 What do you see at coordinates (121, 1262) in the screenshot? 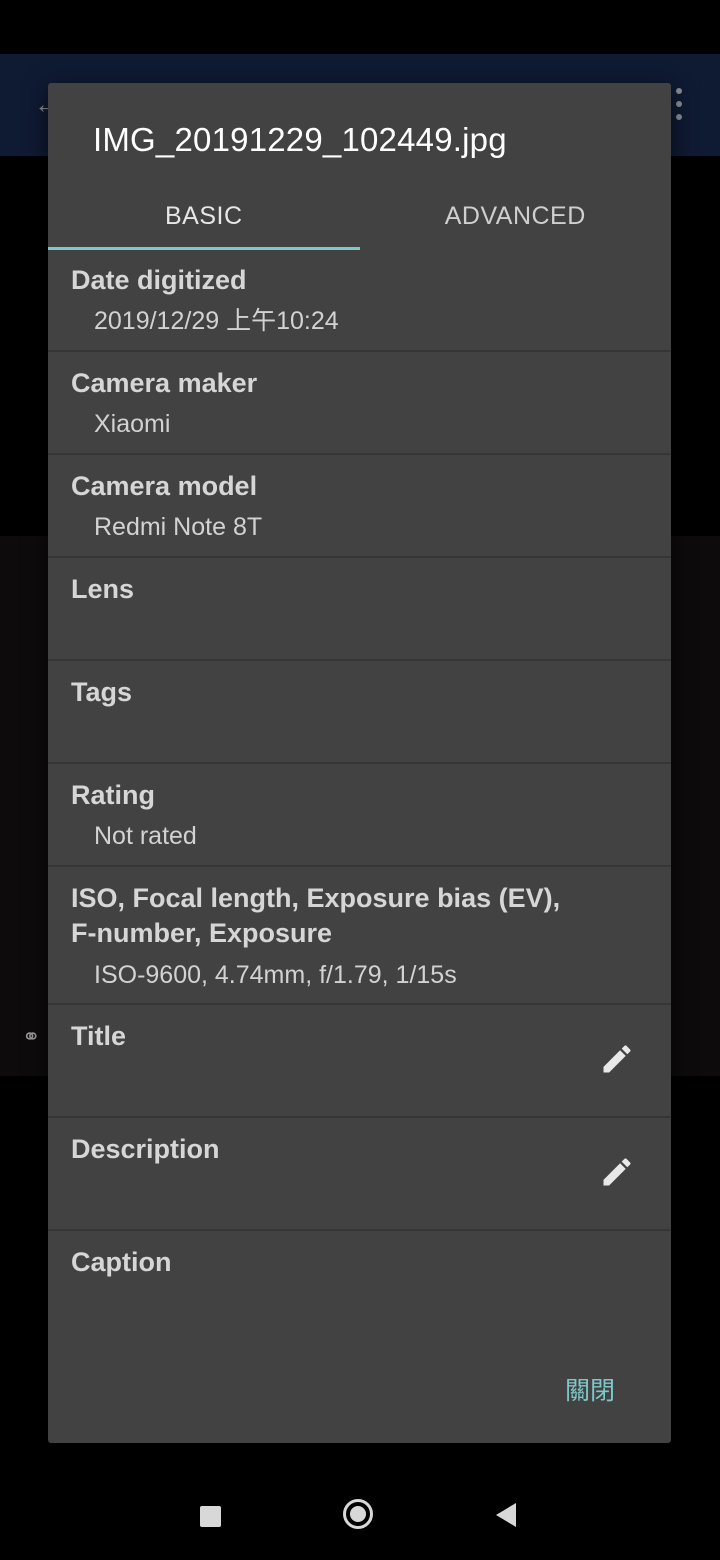
I see `detail-label: Caption` at bounding box center [121, 1262].